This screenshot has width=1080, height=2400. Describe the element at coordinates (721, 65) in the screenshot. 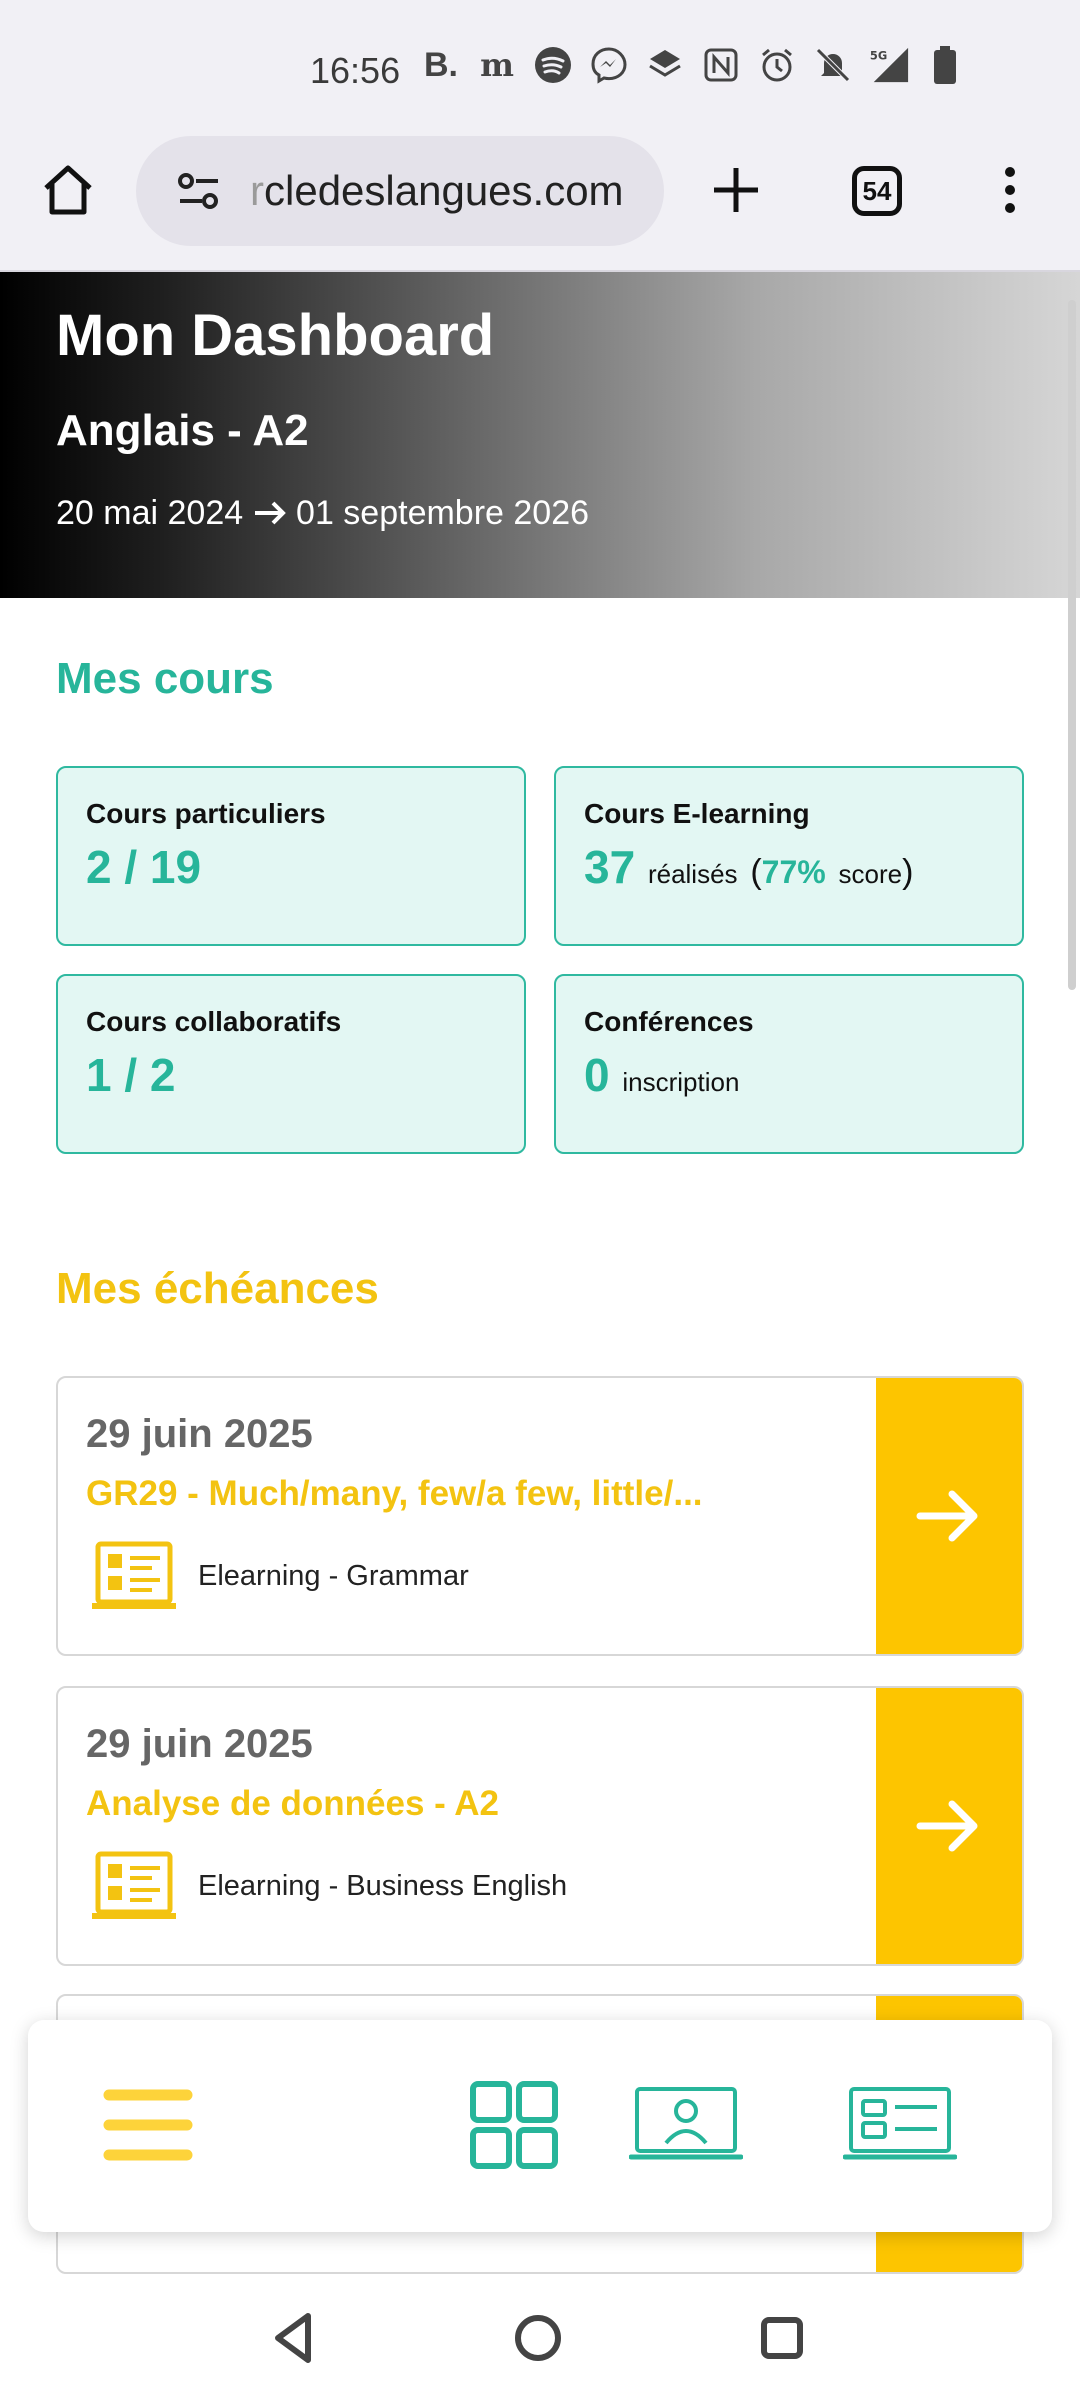

I see `nfc-icon` at that location.